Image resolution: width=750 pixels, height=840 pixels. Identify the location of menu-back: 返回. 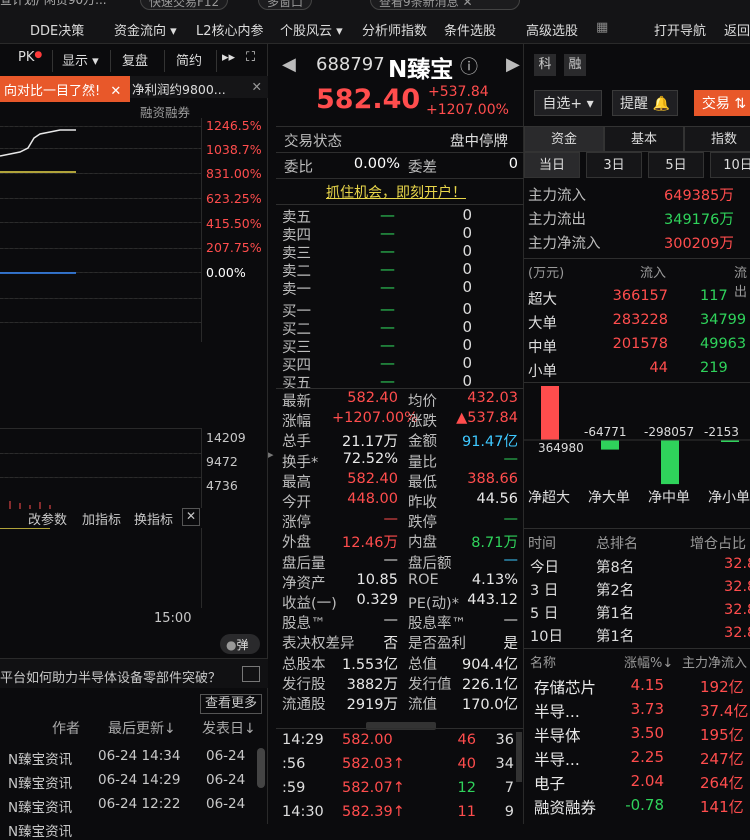
(737, 29).